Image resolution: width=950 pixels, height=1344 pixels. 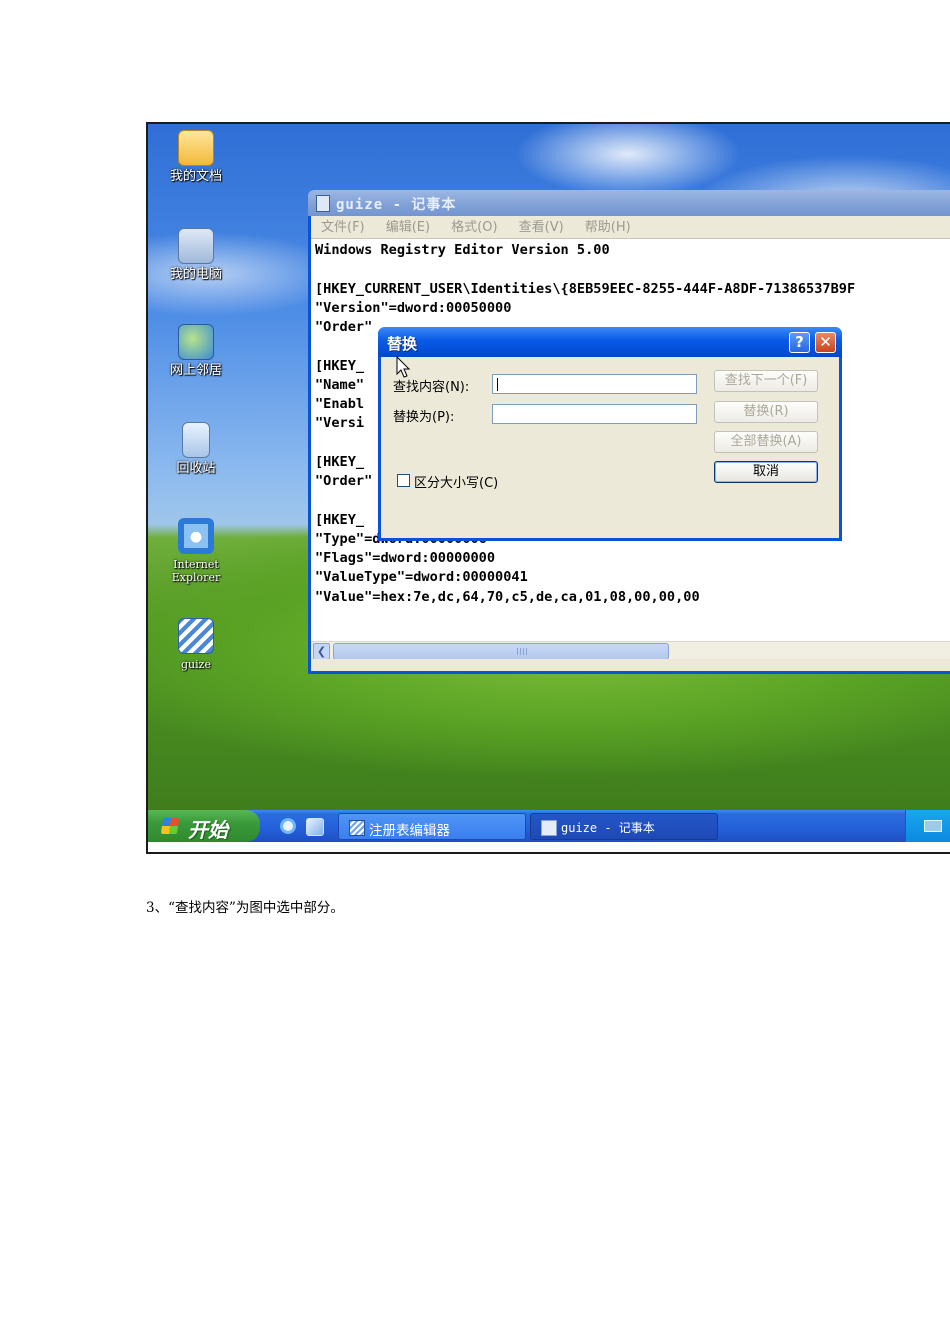 What do you see at coordinates (196, 536) in the screenshot?
I see `ie-icon` at bounding box center [196, 536].